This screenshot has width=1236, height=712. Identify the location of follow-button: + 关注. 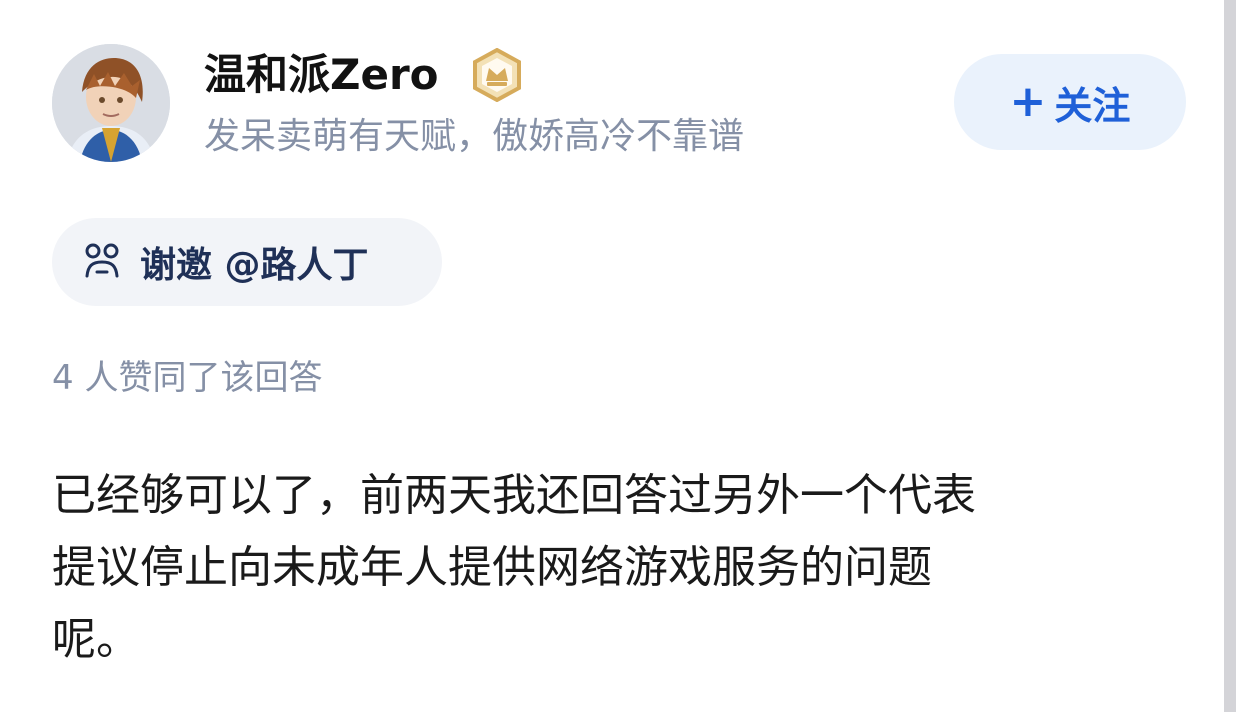
(1070, 102).